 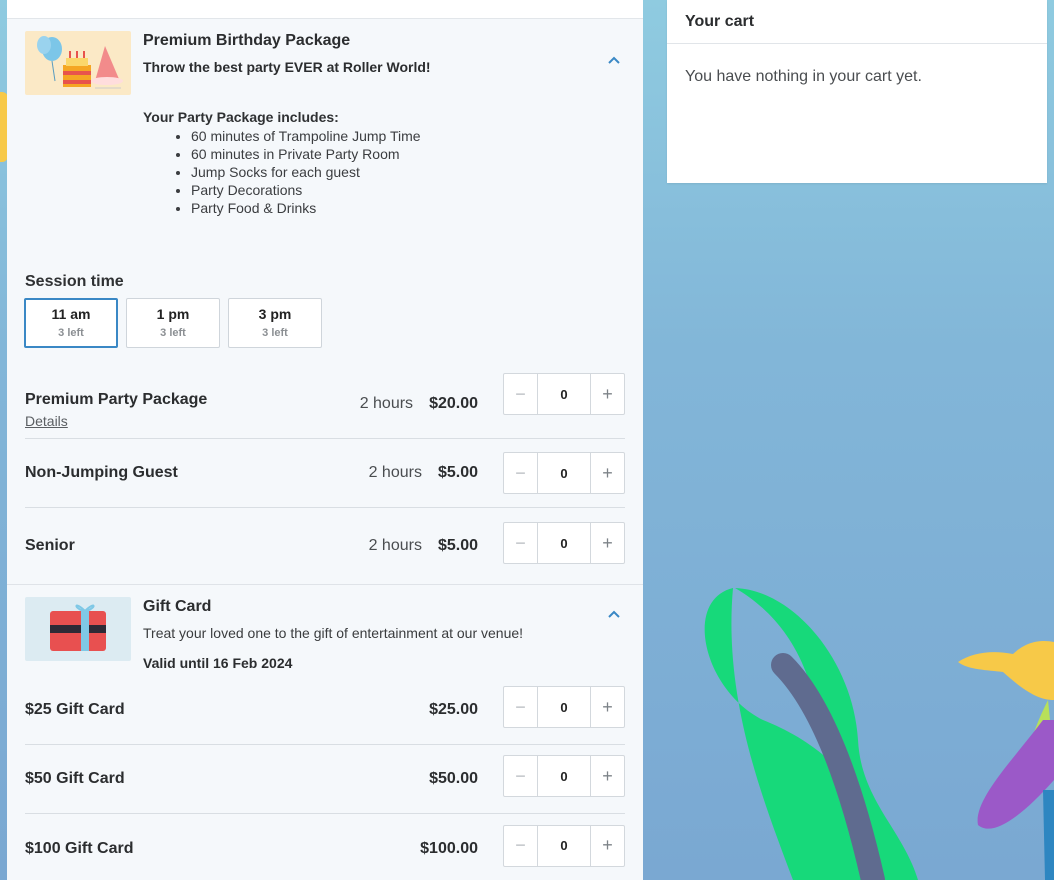 What do you see at coordinates (803, 76) in the screenshot?
I see `cart-empty-message: You have nothing in your cart yet.` at bounding box center [803, 76].